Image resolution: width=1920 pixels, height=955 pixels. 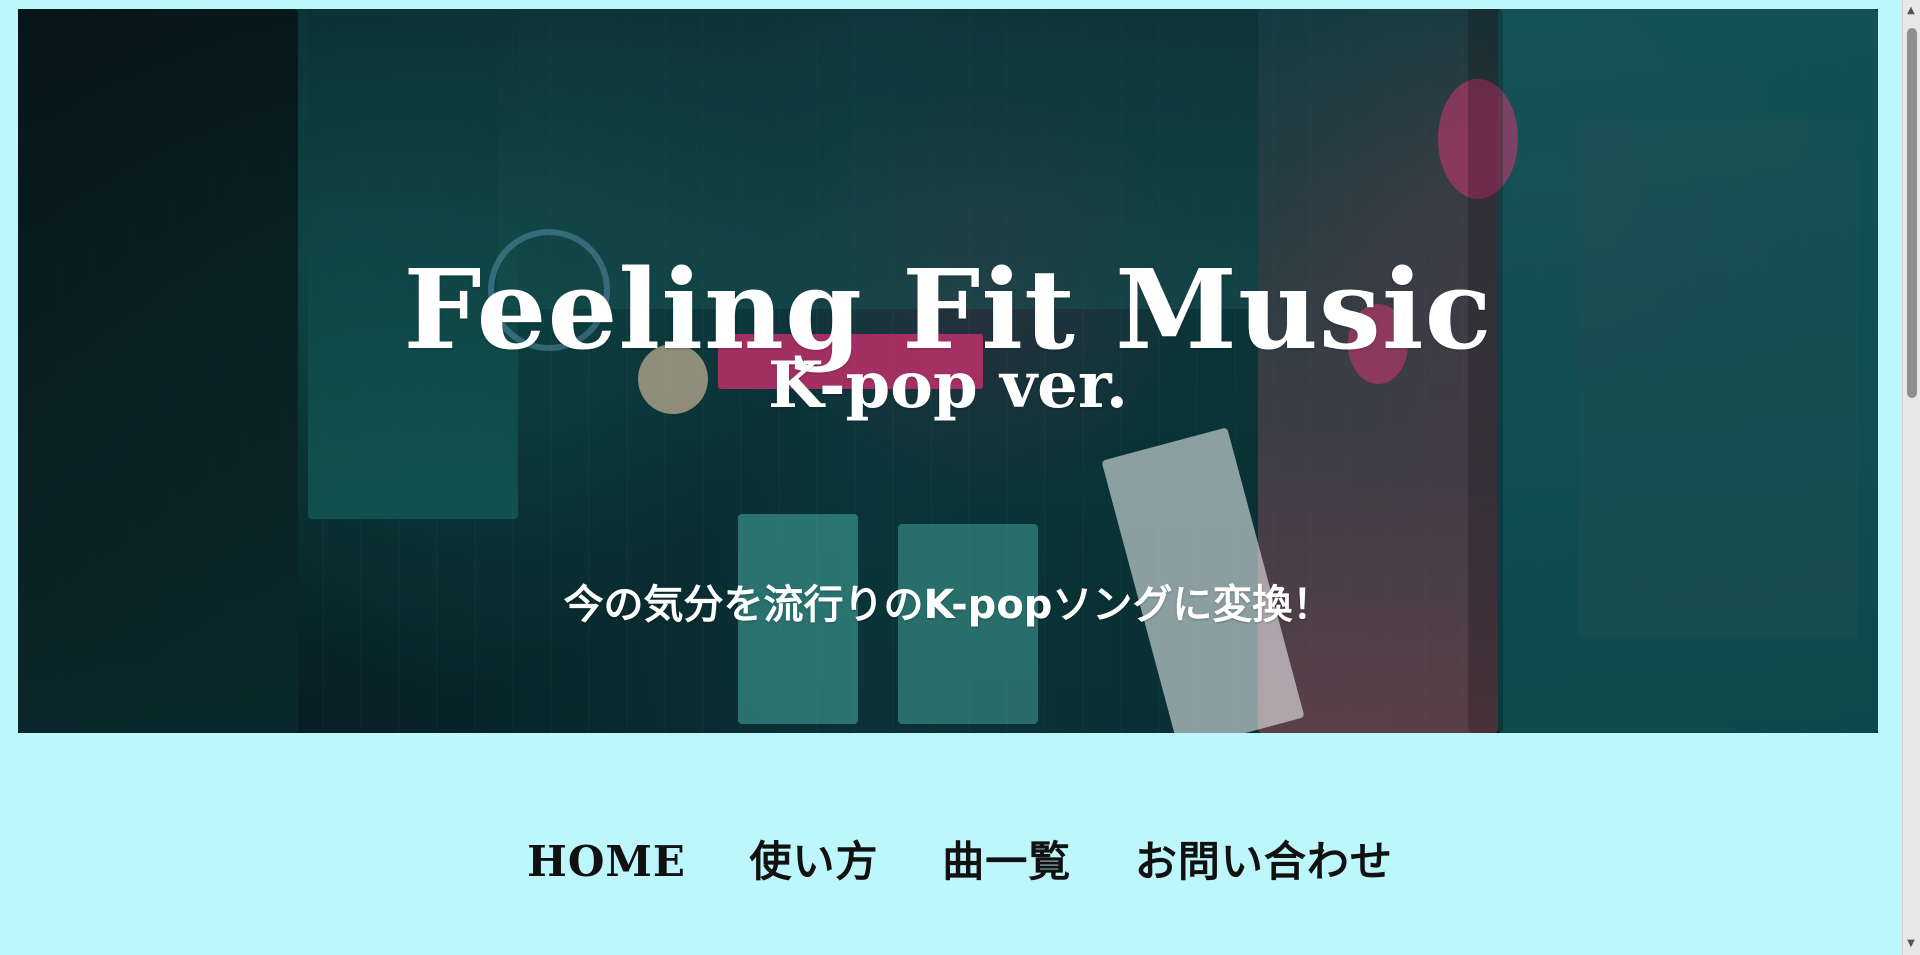 What do you see at coordinates (948, 385) in the screenshot?
I see `hero-subtitle: K-pop ver.` at bounding box center [948, 385].